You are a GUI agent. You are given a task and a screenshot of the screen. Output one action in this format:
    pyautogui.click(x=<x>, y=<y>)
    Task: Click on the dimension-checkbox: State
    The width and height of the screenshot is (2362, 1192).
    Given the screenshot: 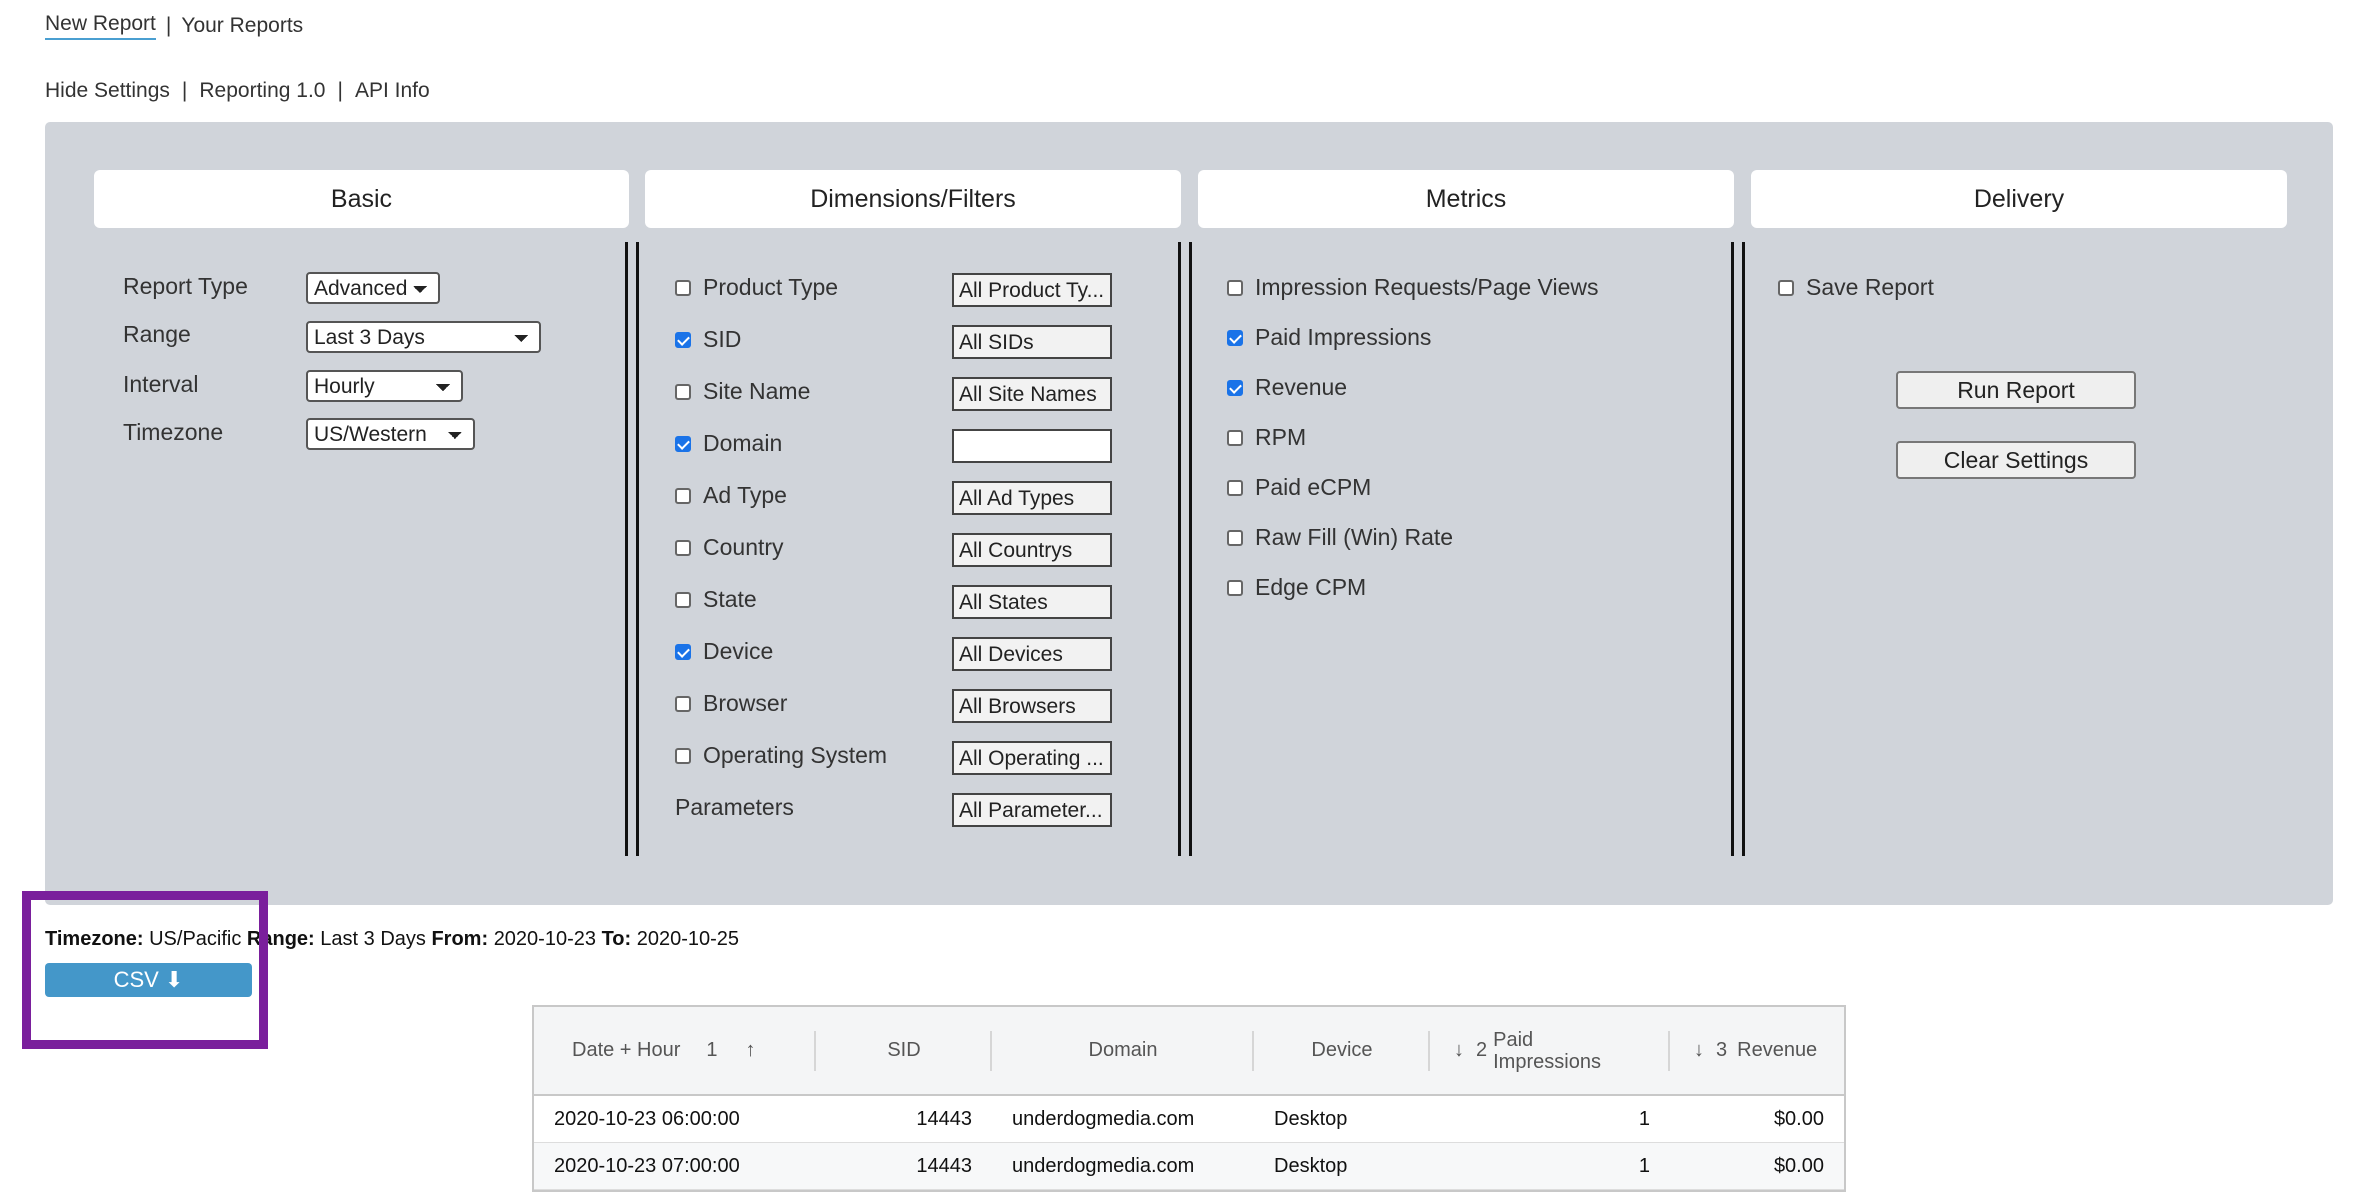 What is the action you would take?
    pyautogui.click(x=716, y=599)
    